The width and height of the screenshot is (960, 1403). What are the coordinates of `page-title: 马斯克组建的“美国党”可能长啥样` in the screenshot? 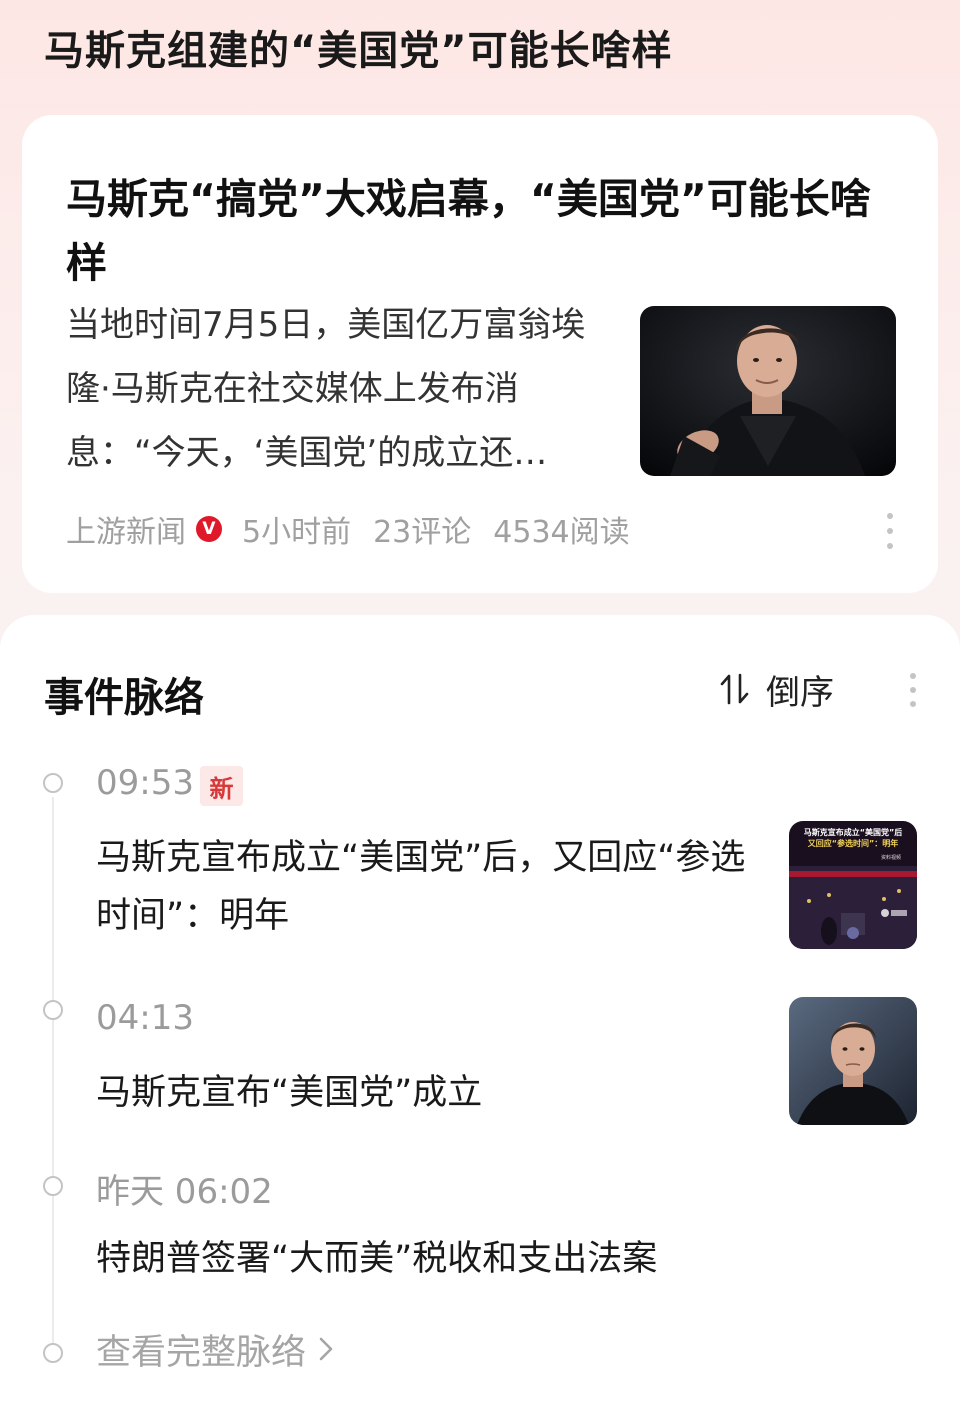 It's located at (358, 51).